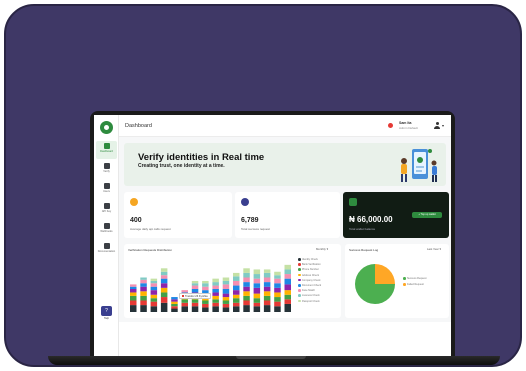 This screenshot has height=371, width=526. I want to click on legend-item: Identity Check, so click(308, 259).